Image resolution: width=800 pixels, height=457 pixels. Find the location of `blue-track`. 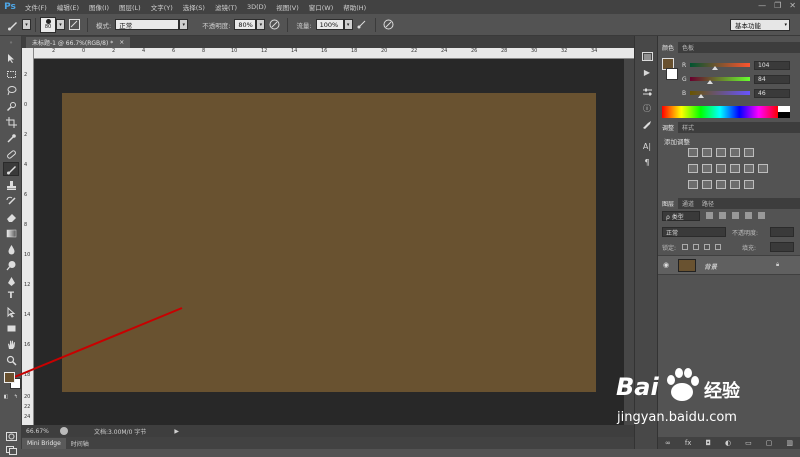

blue-track is located at coordinates (720, 94).